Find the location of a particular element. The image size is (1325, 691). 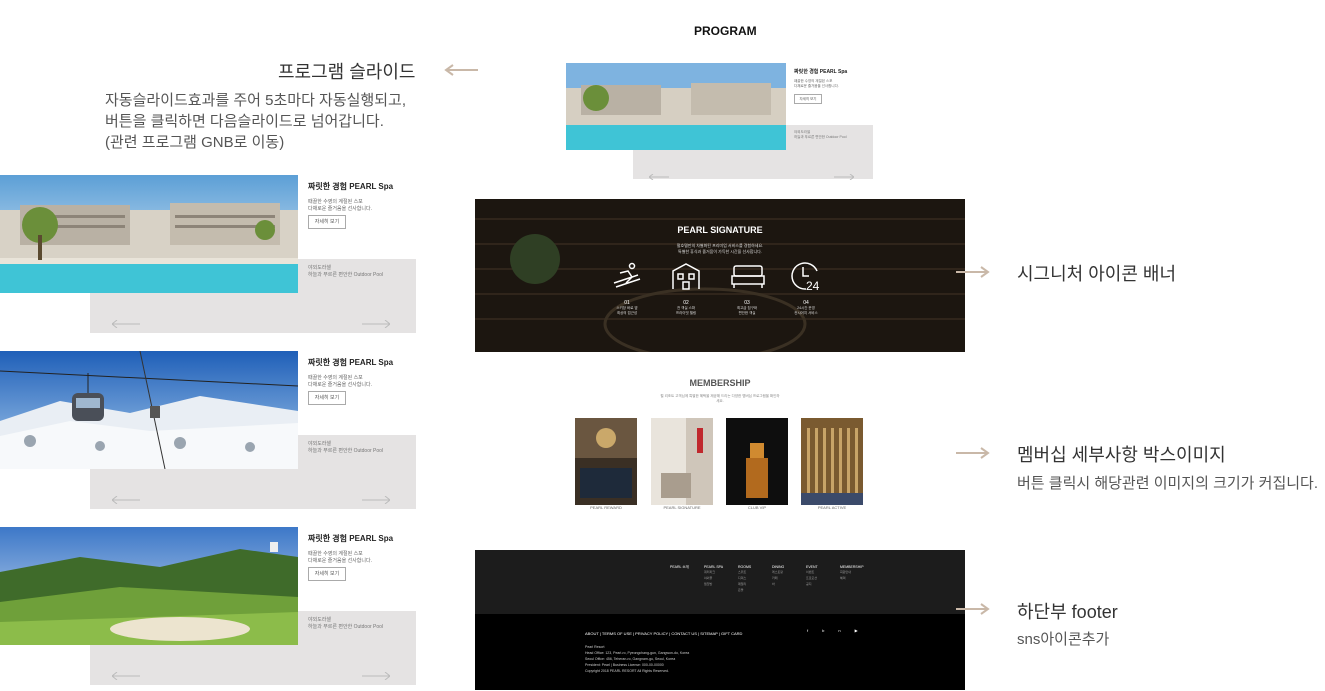

membership-card-caption: CLUB VIP is located at coordinates (757, 507).